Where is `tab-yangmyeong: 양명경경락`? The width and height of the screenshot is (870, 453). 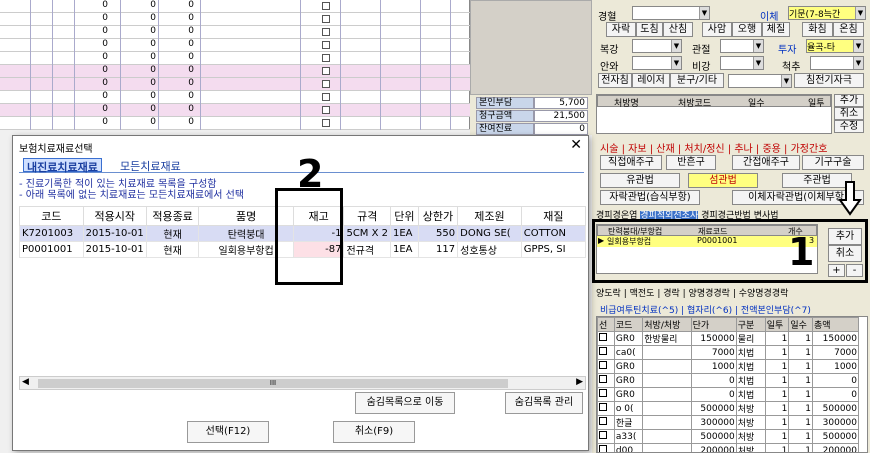
tab-yangmyeong: 양명경경락 is located at coordinates (709, 294).